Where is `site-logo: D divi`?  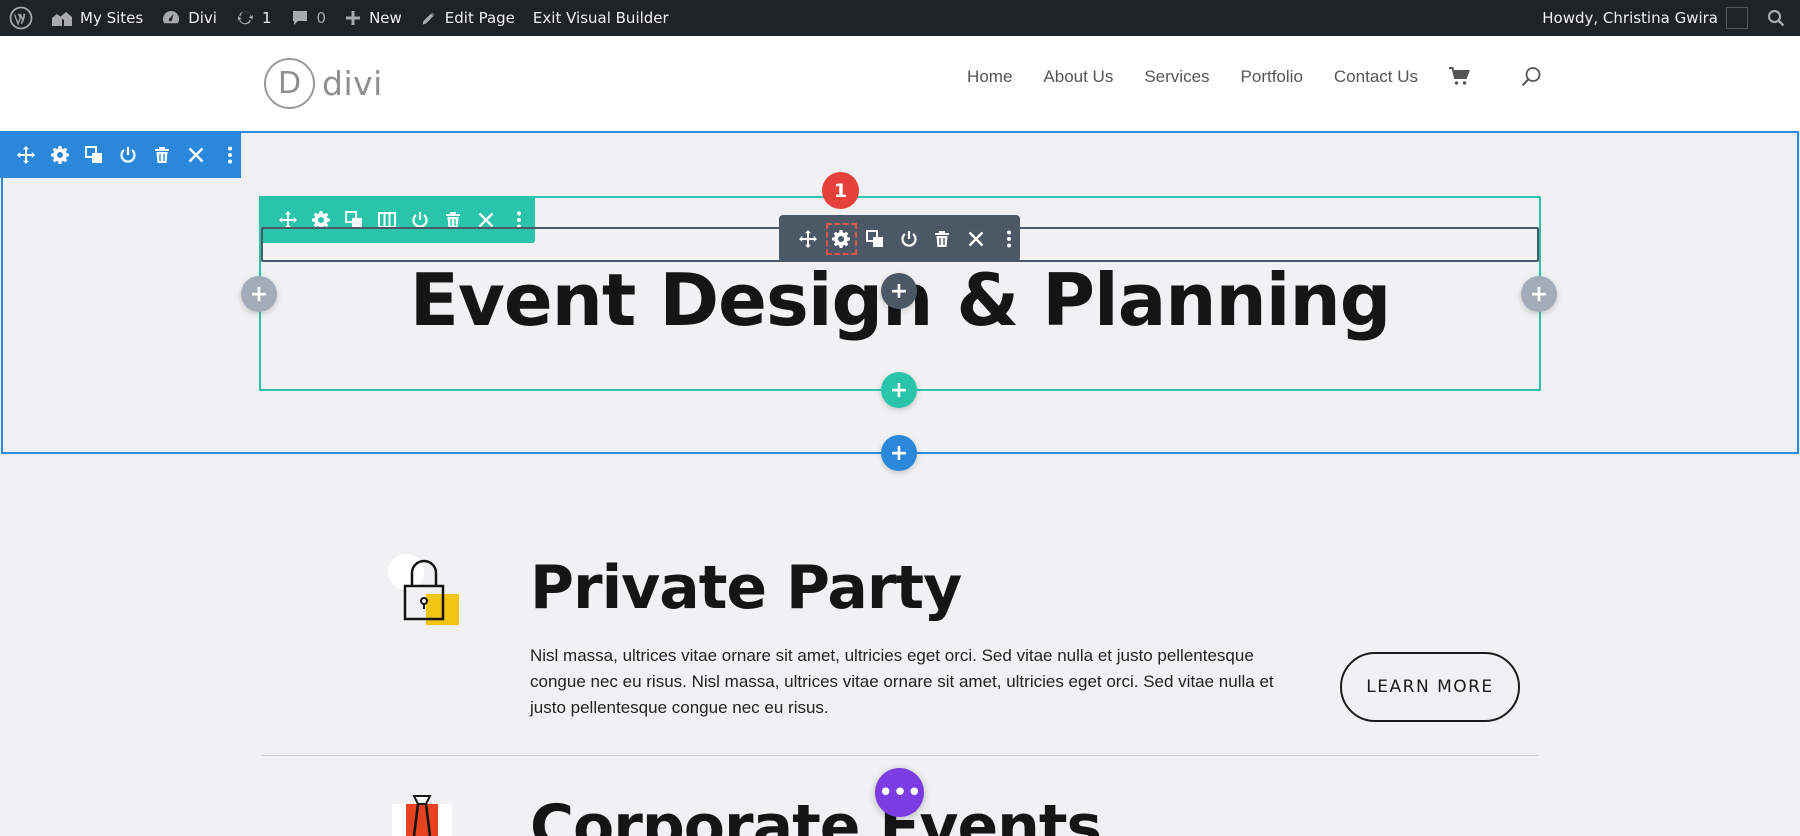 site-logo: D divi is located at coordinates (323, 83).